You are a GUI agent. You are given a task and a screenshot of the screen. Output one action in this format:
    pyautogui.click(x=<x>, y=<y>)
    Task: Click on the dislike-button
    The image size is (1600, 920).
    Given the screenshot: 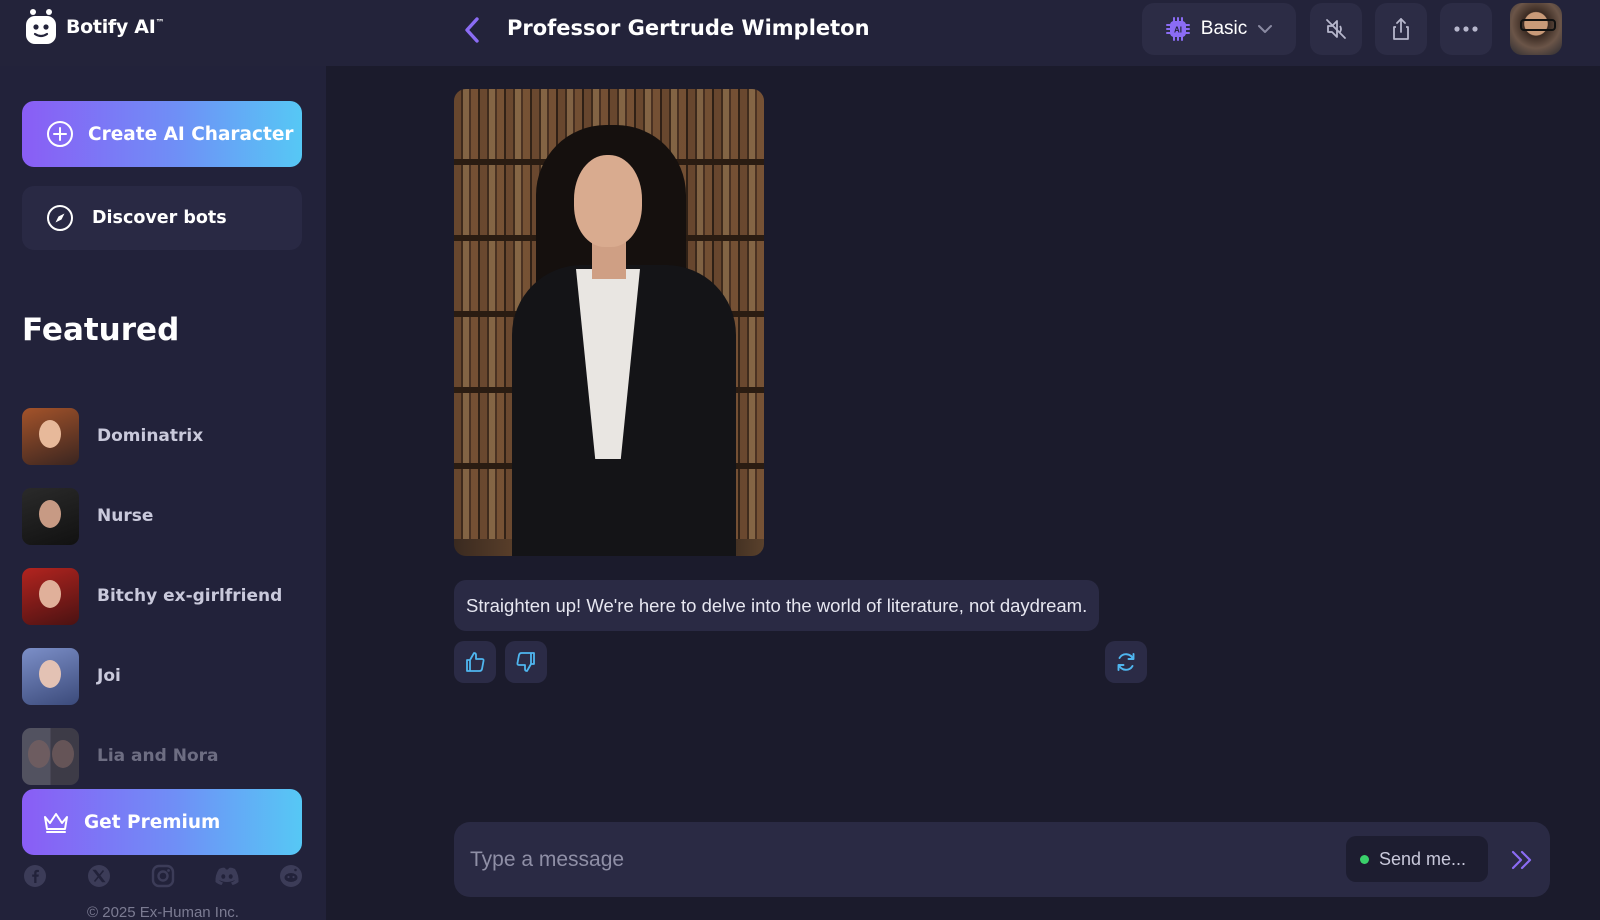 What is the action you would take?
    pyautogui.click(x=526, y=662)
    